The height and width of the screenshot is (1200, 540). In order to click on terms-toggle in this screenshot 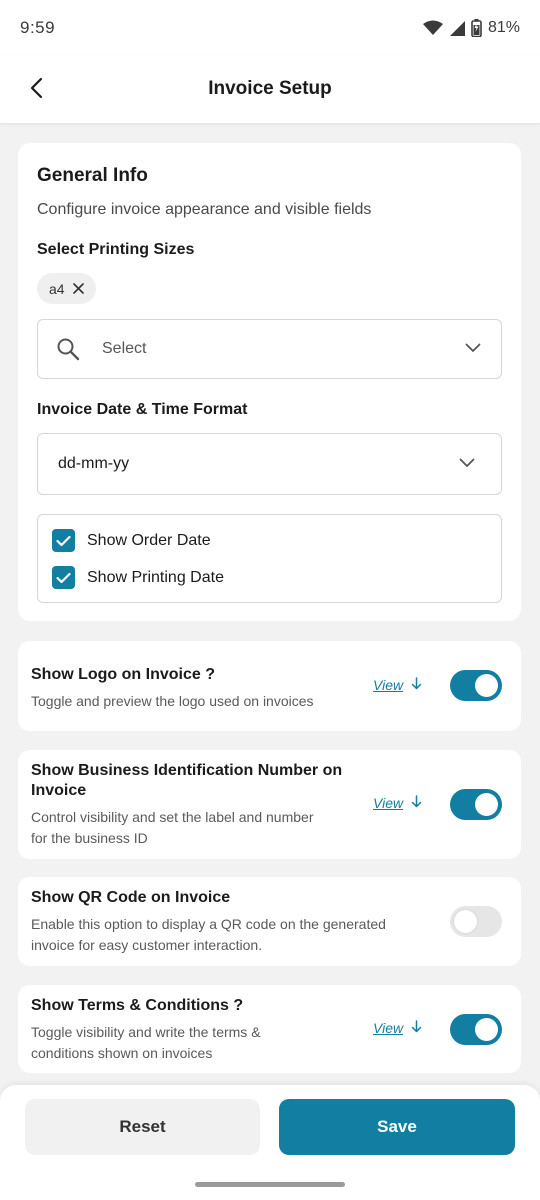, I will do `click(476, 1029)`.